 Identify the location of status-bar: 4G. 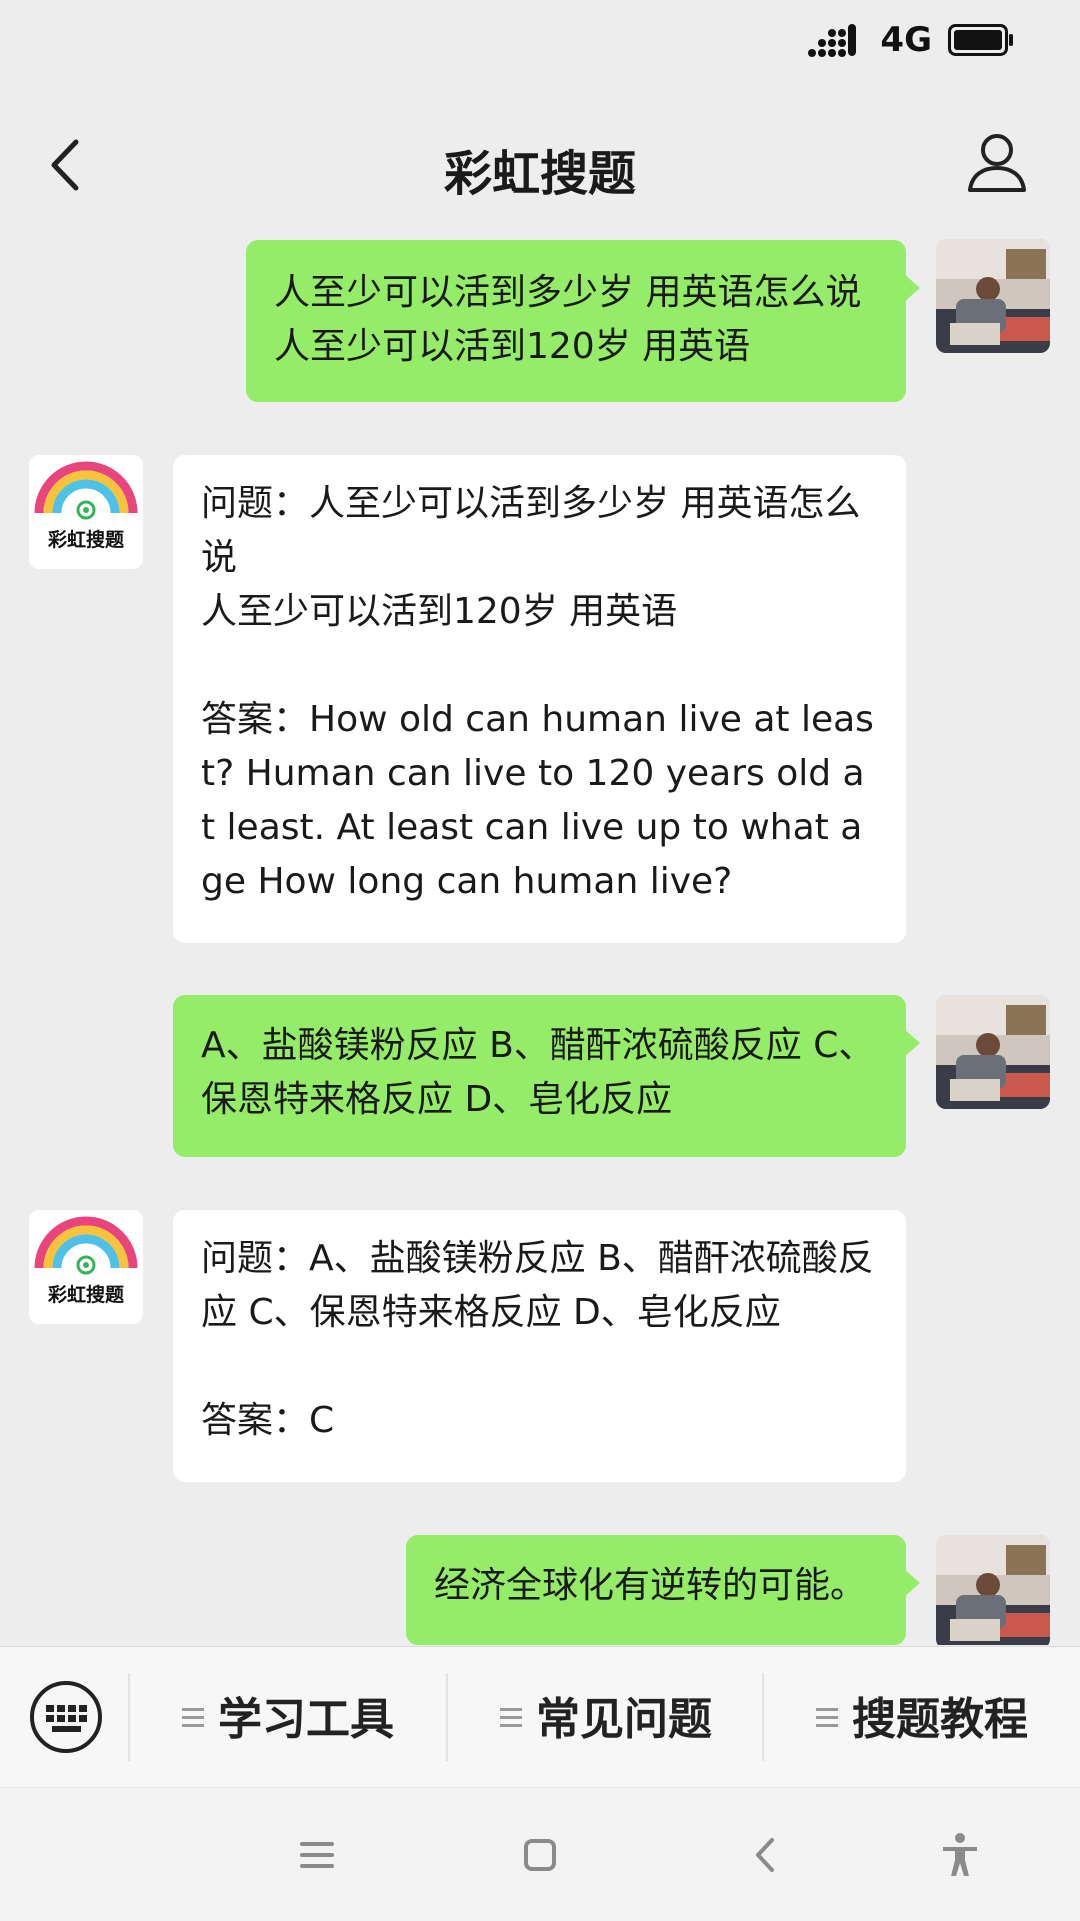
(540, 41).